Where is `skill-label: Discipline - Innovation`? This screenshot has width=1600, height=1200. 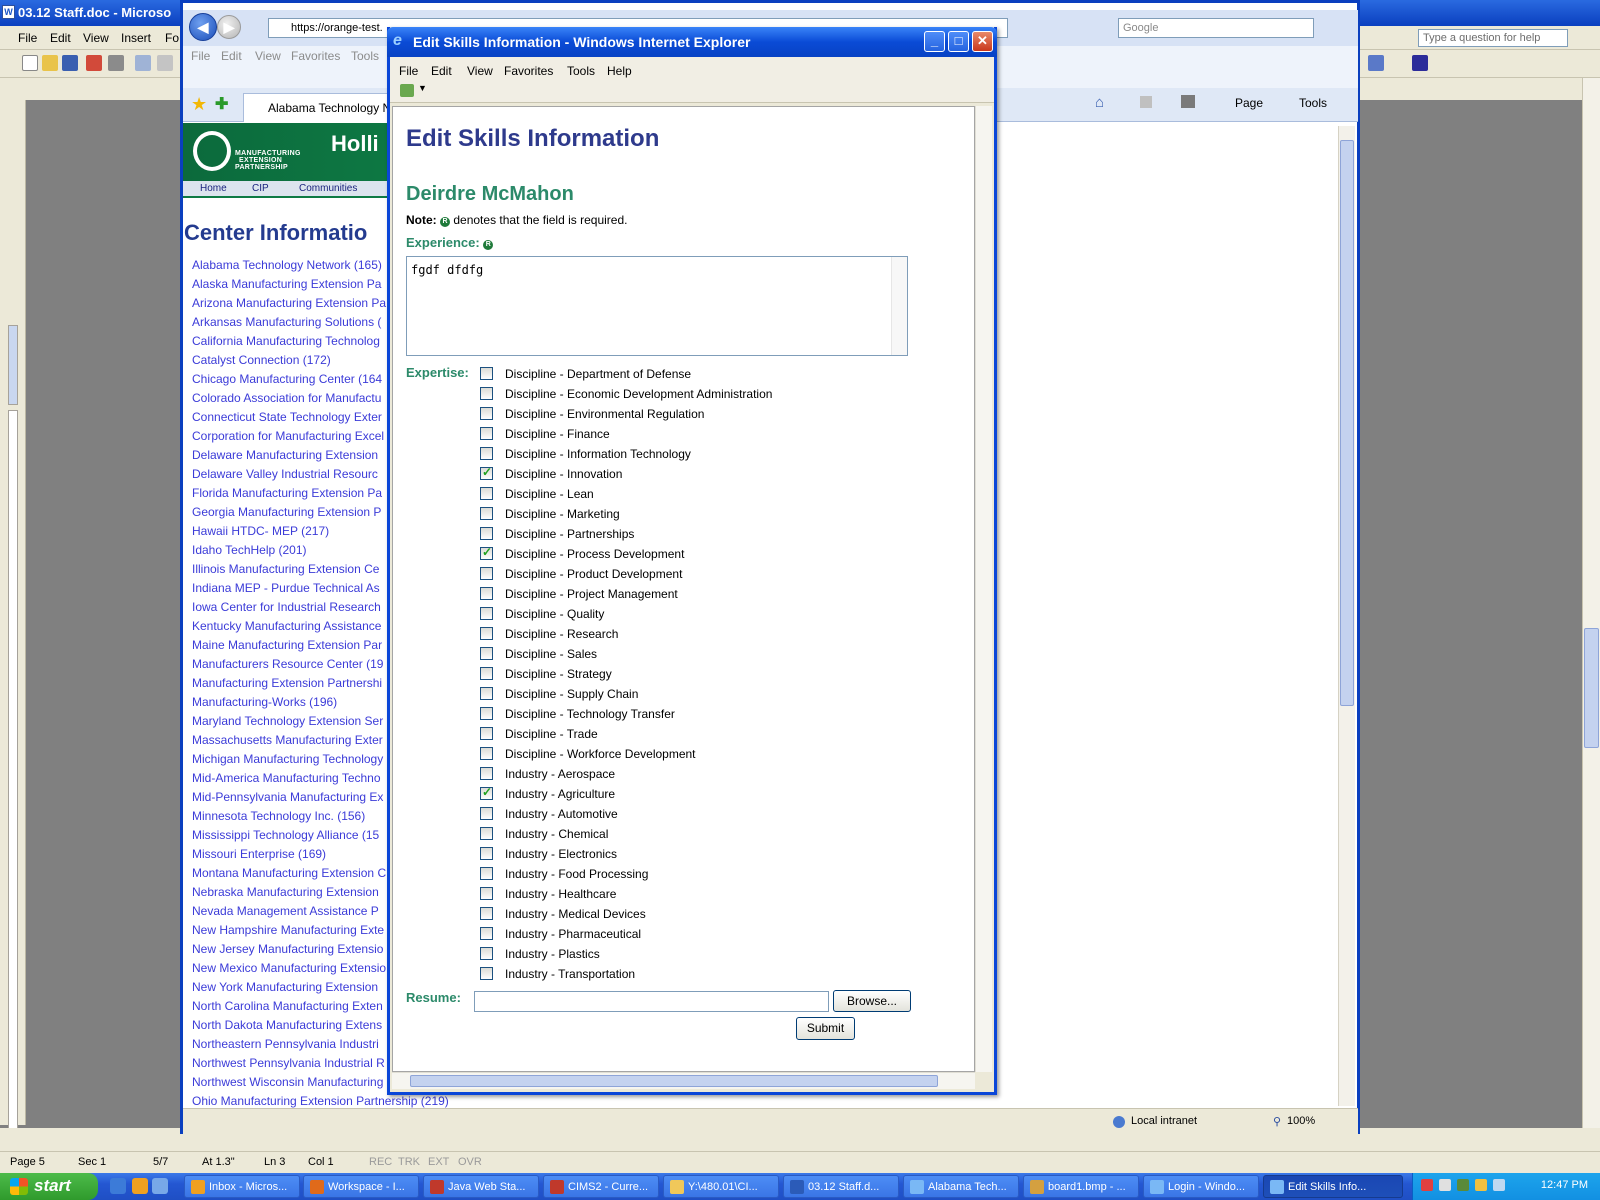 skill-label: Discipline - Innovation is located at coordinates (563, 474).